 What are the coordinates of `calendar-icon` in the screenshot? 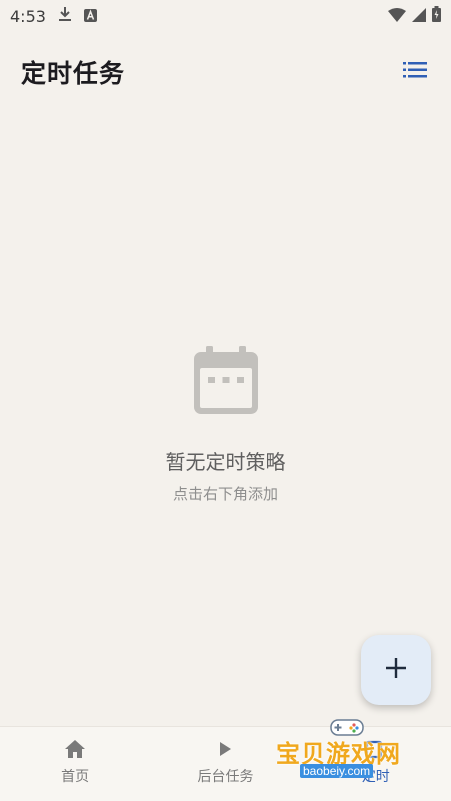 It's located at (225, 381).